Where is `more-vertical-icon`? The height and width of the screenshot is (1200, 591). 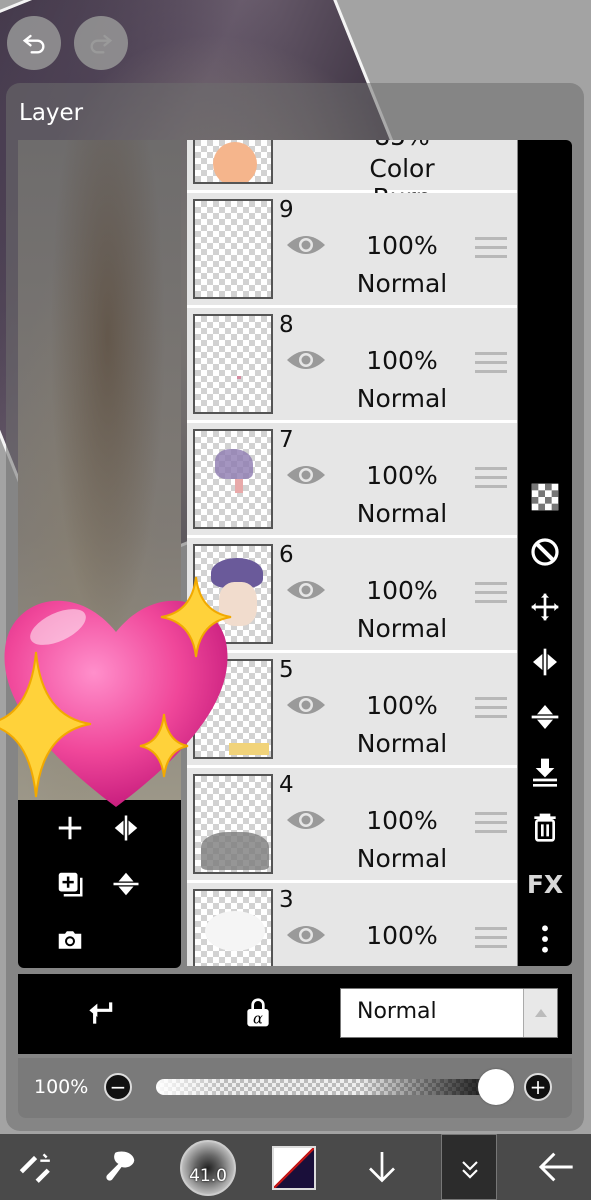 more-vertical-icon is located at coordinates (545, 939).